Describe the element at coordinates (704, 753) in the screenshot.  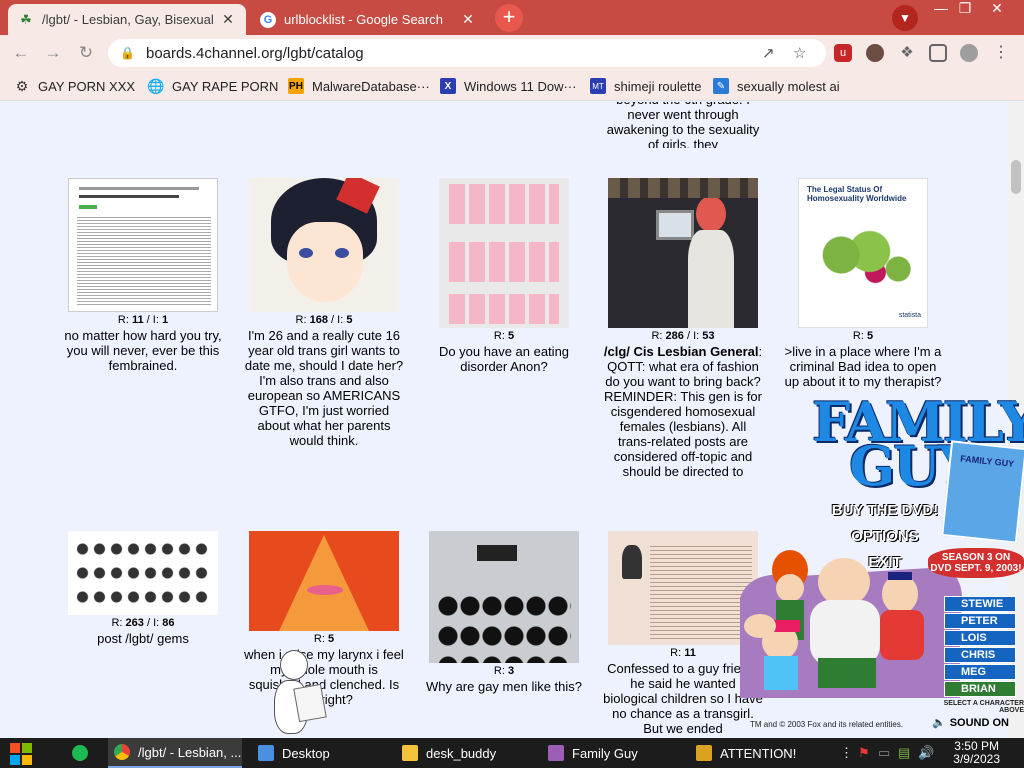
I see `attention-icon` at that location.